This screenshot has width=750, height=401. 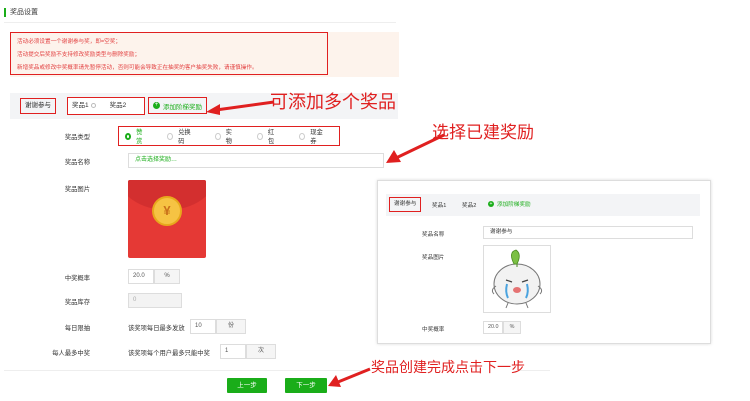 What do you see at coordinates (80, 105) in the screenshot?
I see `tab-prize-1-label: 奖品1` at bounding box center [80, 105].